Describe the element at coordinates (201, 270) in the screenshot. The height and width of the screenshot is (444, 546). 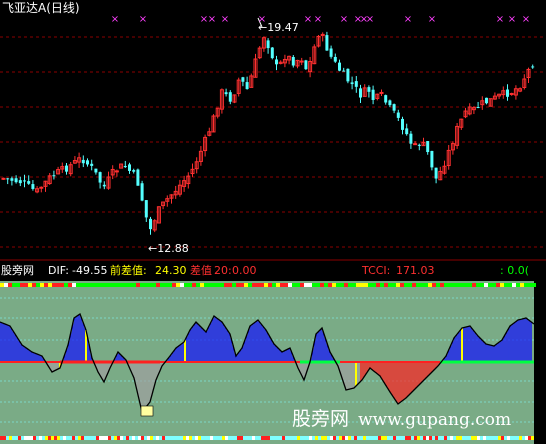
I see `diff-label: 差值` at that location.